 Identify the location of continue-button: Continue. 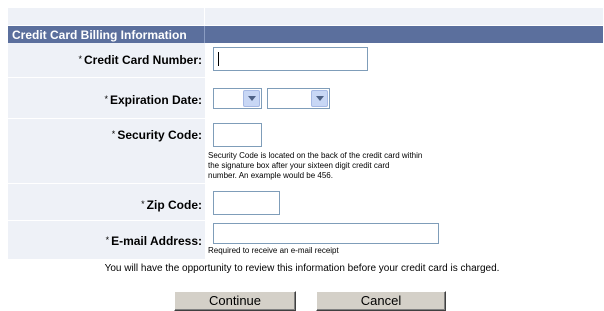
(235, 301).